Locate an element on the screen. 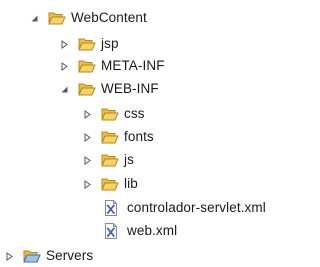 This screenshot has height=267, width=320. tree-item-label: lib is located at coordinates (131, 183).